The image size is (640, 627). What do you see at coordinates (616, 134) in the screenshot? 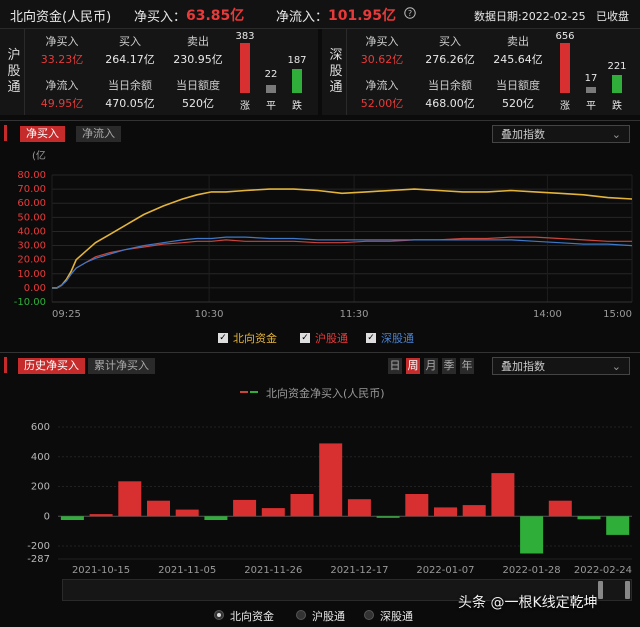
I see `chevron-down-icon: ⌄` at bounding box center [616, 134].